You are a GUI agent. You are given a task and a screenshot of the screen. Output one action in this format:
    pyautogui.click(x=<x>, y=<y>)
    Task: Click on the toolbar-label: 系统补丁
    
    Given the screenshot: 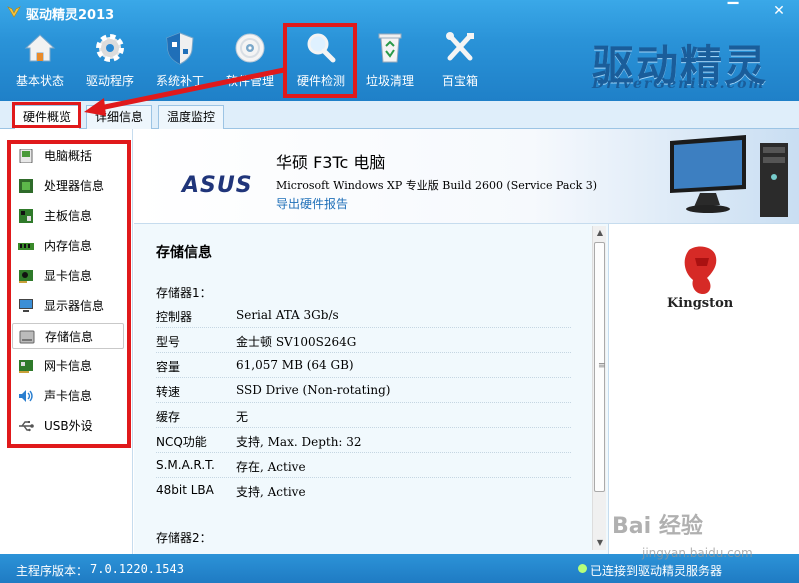 What is the action you would take?
    pyautogui.click(x=179, y=81)
    